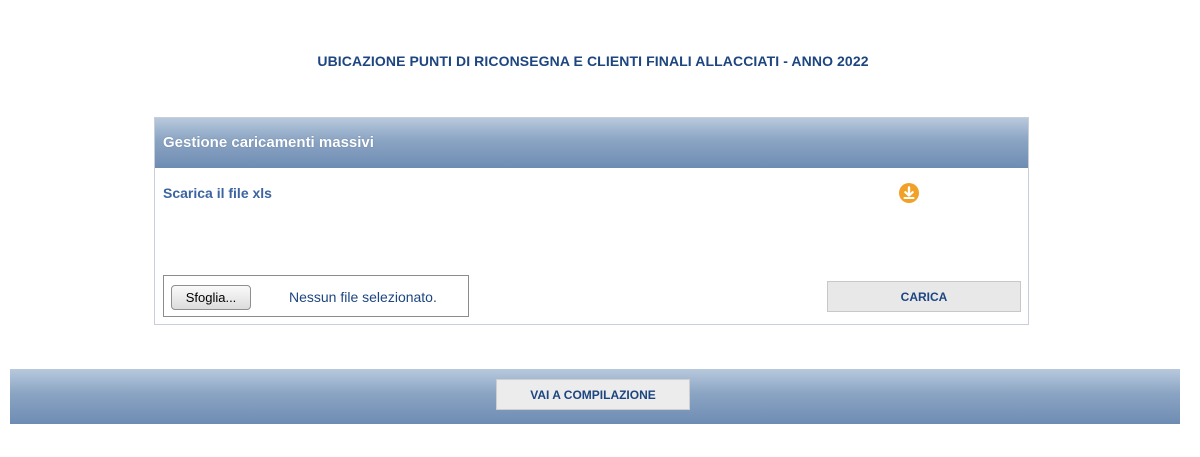 This screenshot has width=1200, height=457. I want to click on footer-bar: VAI A COMPILAZIONE, so click(595, 396).